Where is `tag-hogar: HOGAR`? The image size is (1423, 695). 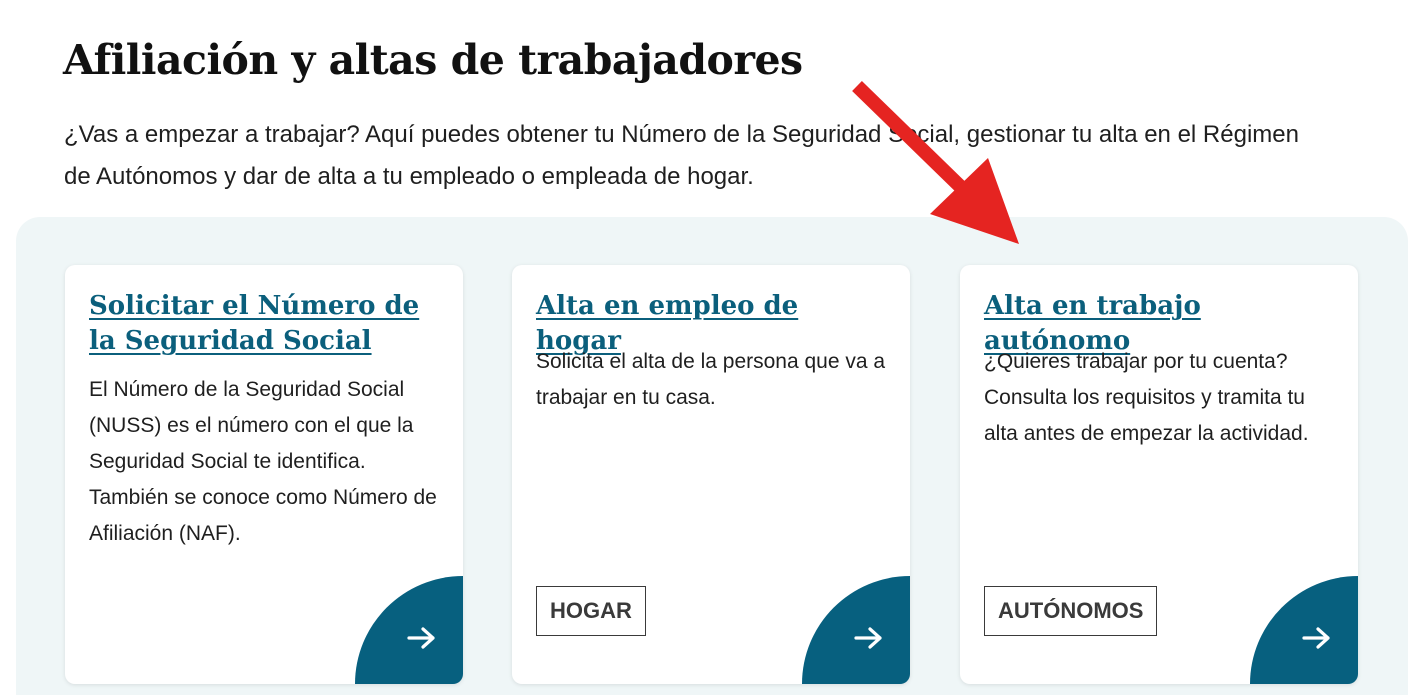 tag-hogar: HOGAR is located at coordinates (591, 611).